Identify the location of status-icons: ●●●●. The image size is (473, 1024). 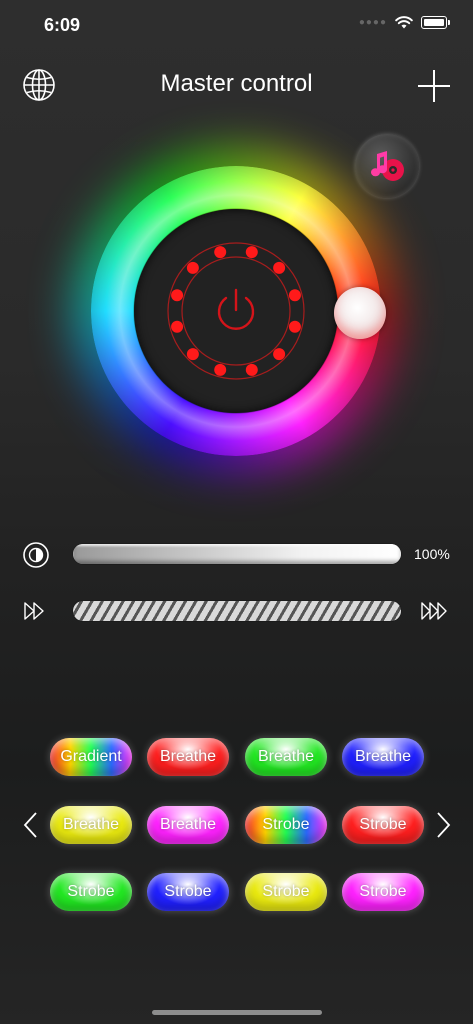
(404, 22).